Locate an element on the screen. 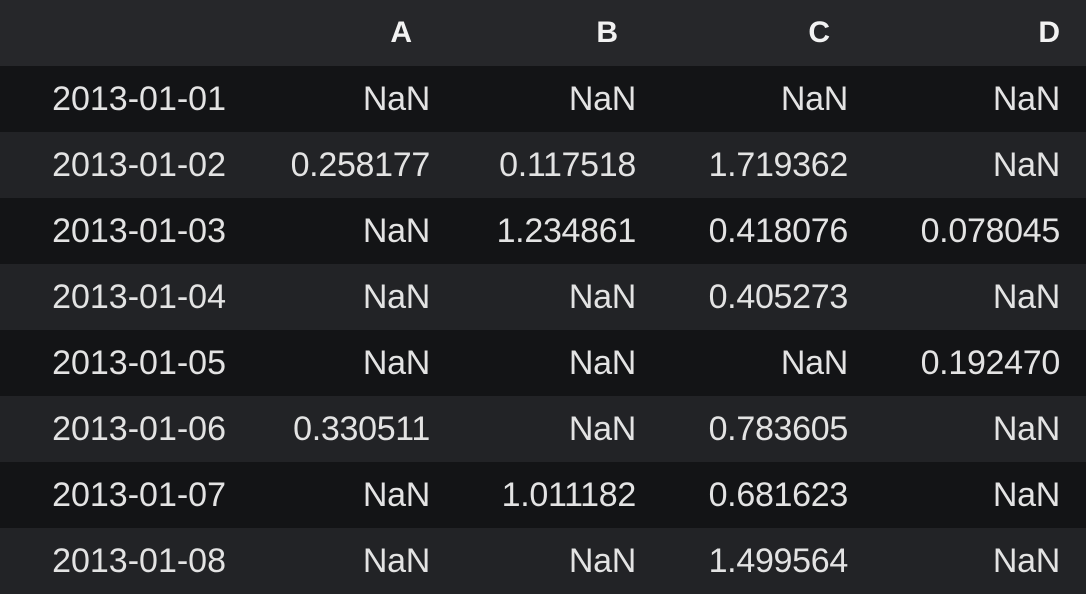  cell-c: 0.418076 is located at coordinates (778, 230).